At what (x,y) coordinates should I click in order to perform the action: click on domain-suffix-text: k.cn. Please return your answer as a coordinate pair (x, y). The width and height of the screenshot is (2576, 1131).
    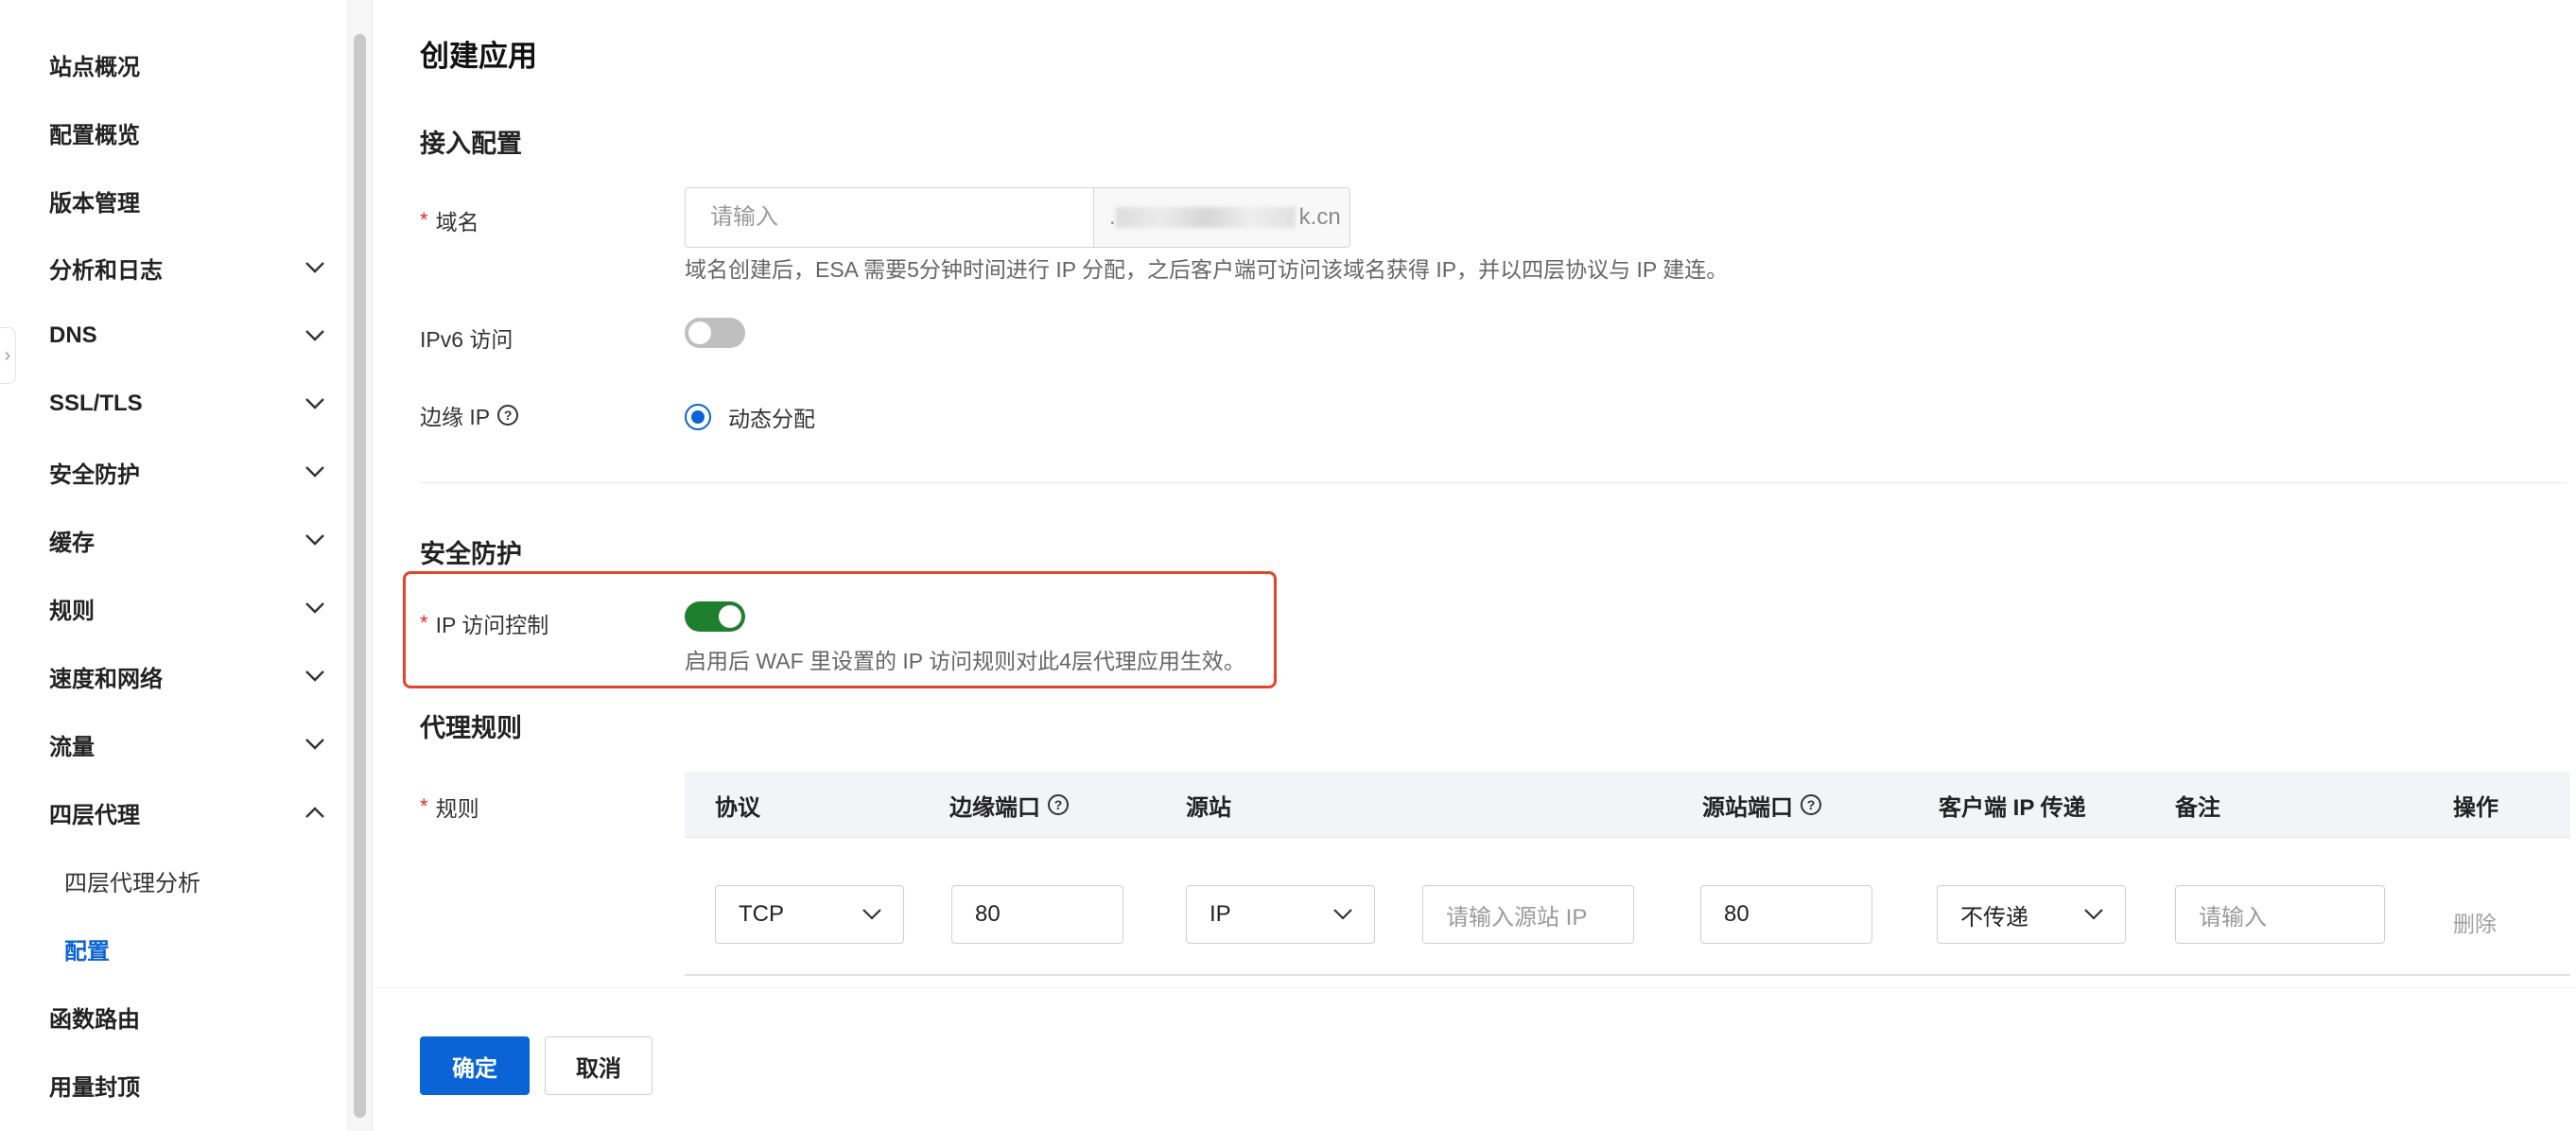
    Looking at the image, I should click on (1319, 217).